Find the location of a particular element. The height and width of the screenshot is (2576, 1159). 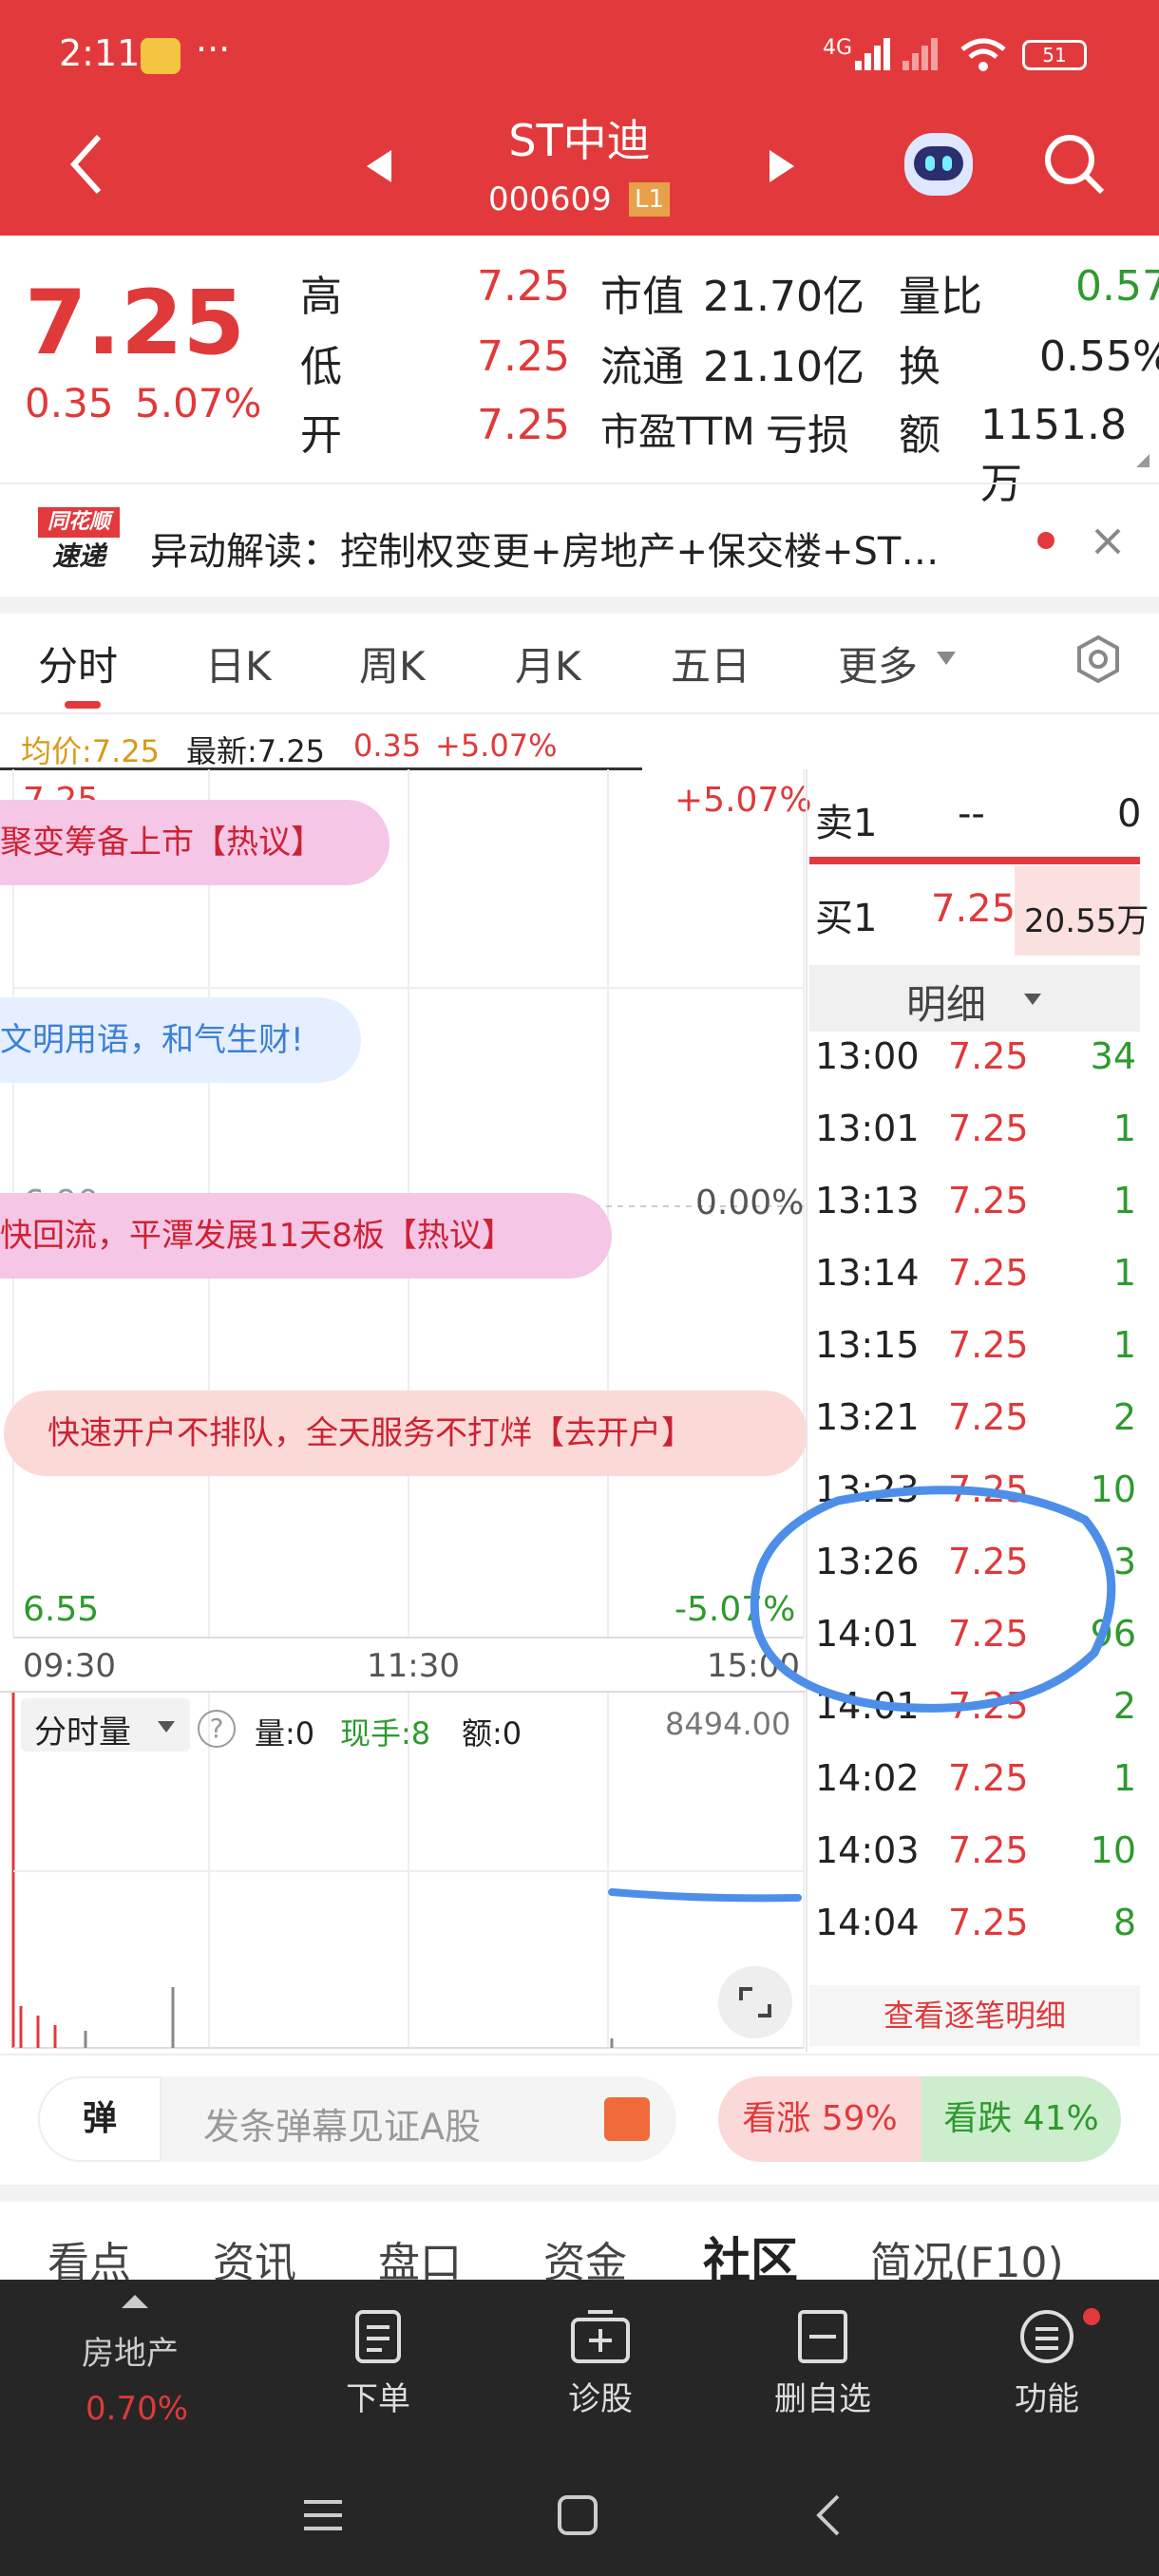

danmu-bubble: 文明用语，和气生财! is located at coordinates (180, 1040).